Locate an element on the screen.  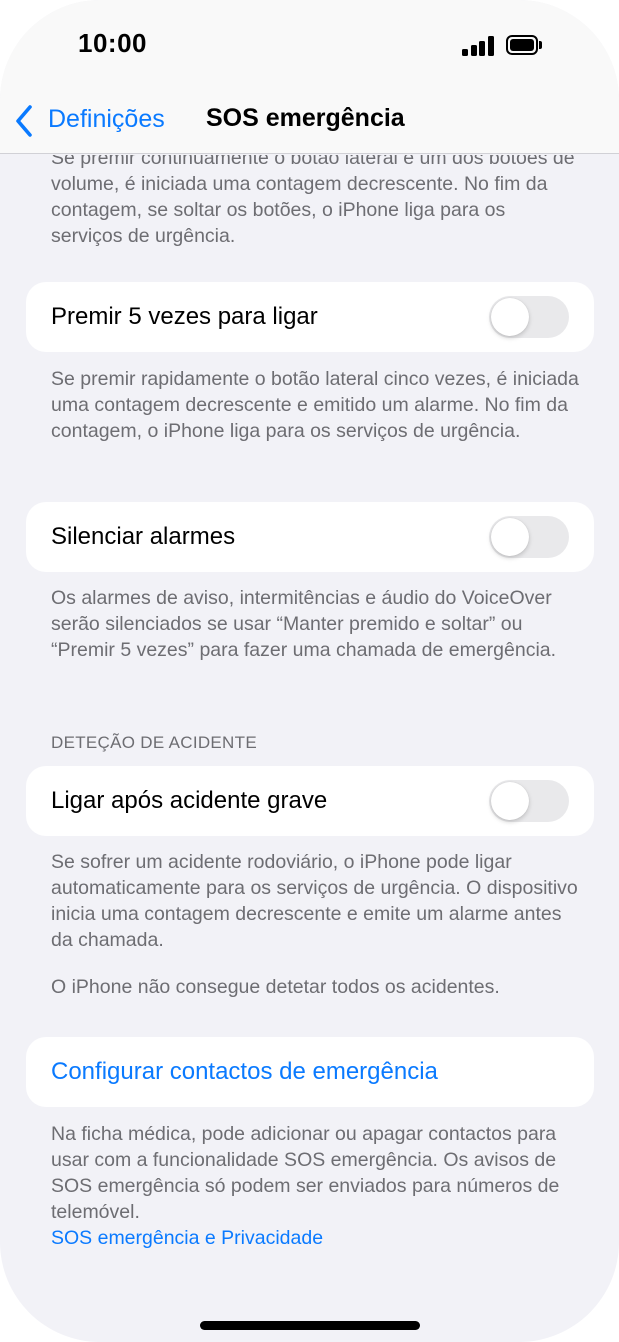
silence-alarms-row: Silenciar alarmes is located at coordinates (310, 537).